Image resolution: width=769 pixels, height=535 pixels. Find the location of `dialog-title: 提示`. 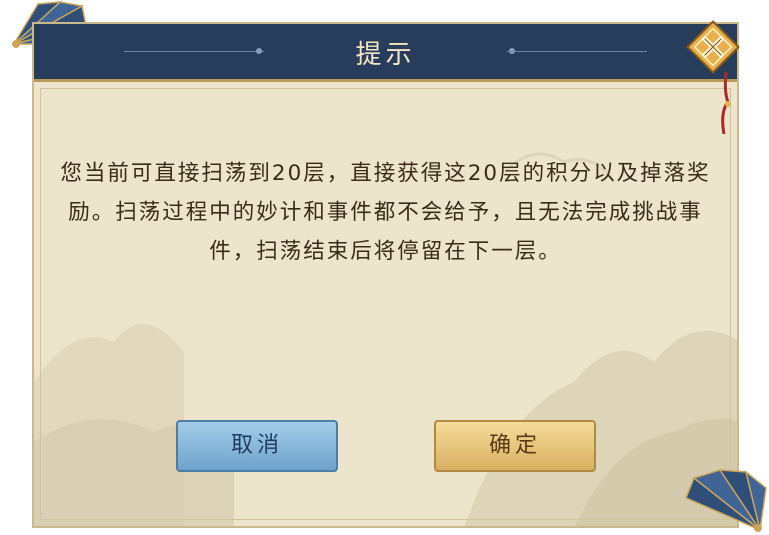

dialog-title: 提示 is located at coordinates (385, 55).